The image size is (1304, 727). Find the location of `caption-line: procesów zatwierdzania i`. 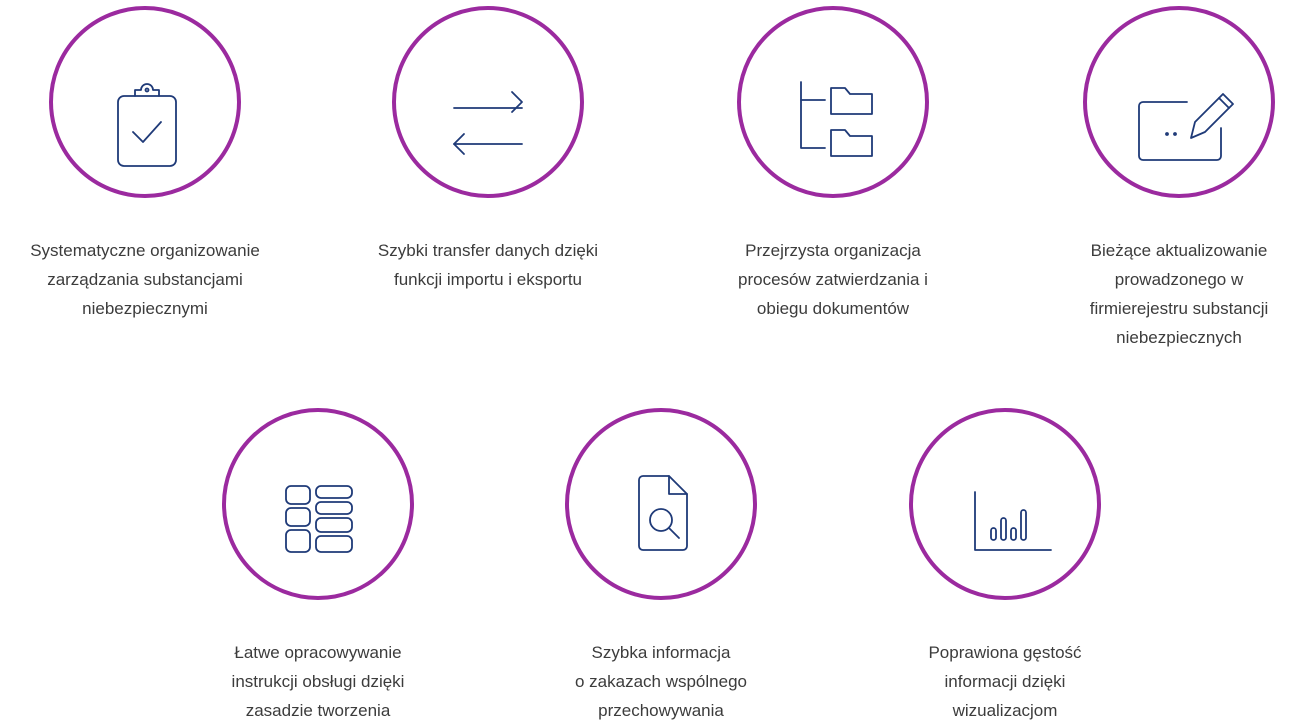

caption-line: procesów zatwierdzania i is located at coordinates (833, 279).